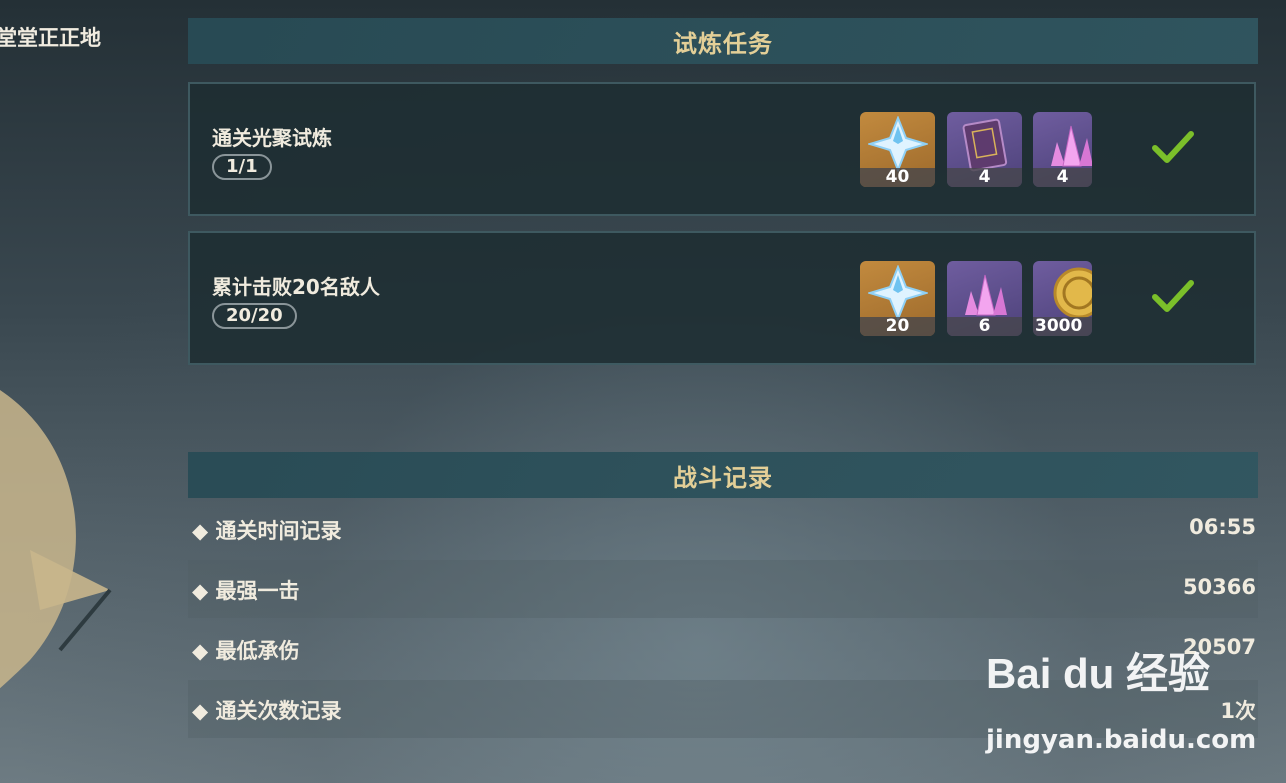 This screenshot has height=783, width=1286. I want to click on reward-mora: 3000, so click(1062, 298).